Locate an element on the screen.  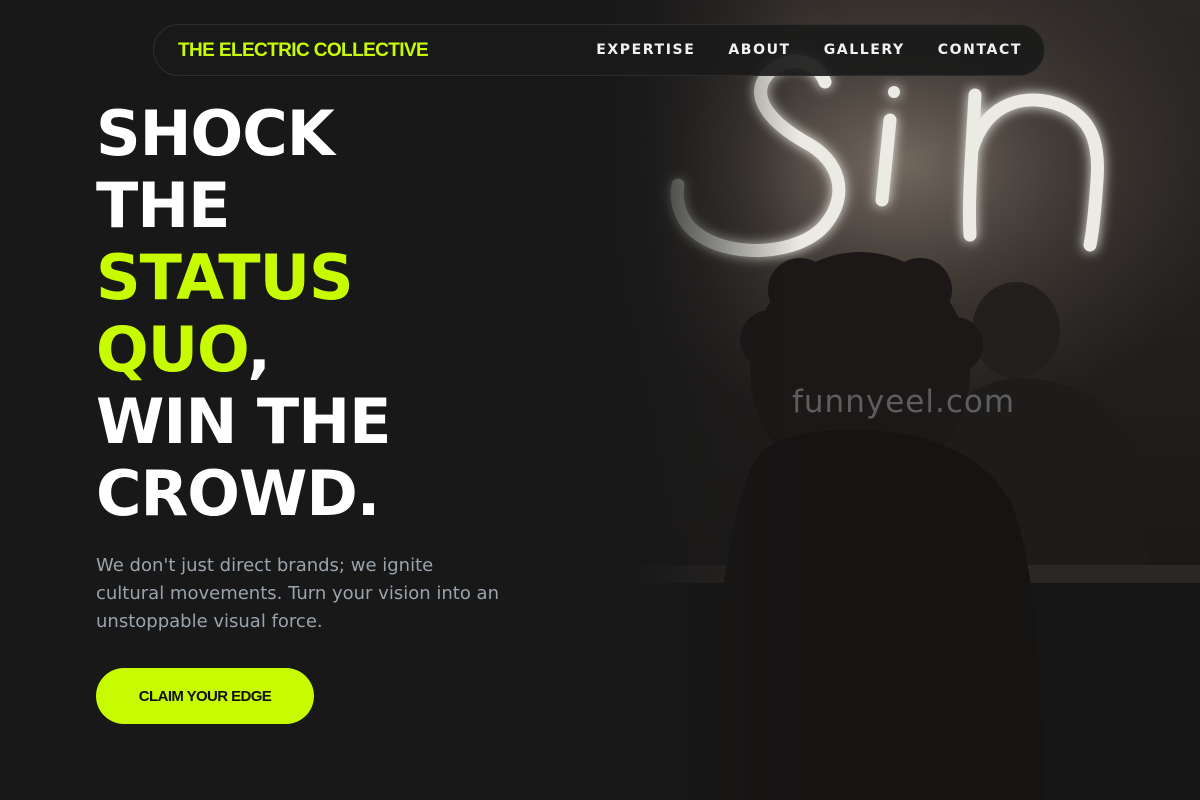
nav-link-about: ABOUT is located at coordinates (759, 50).